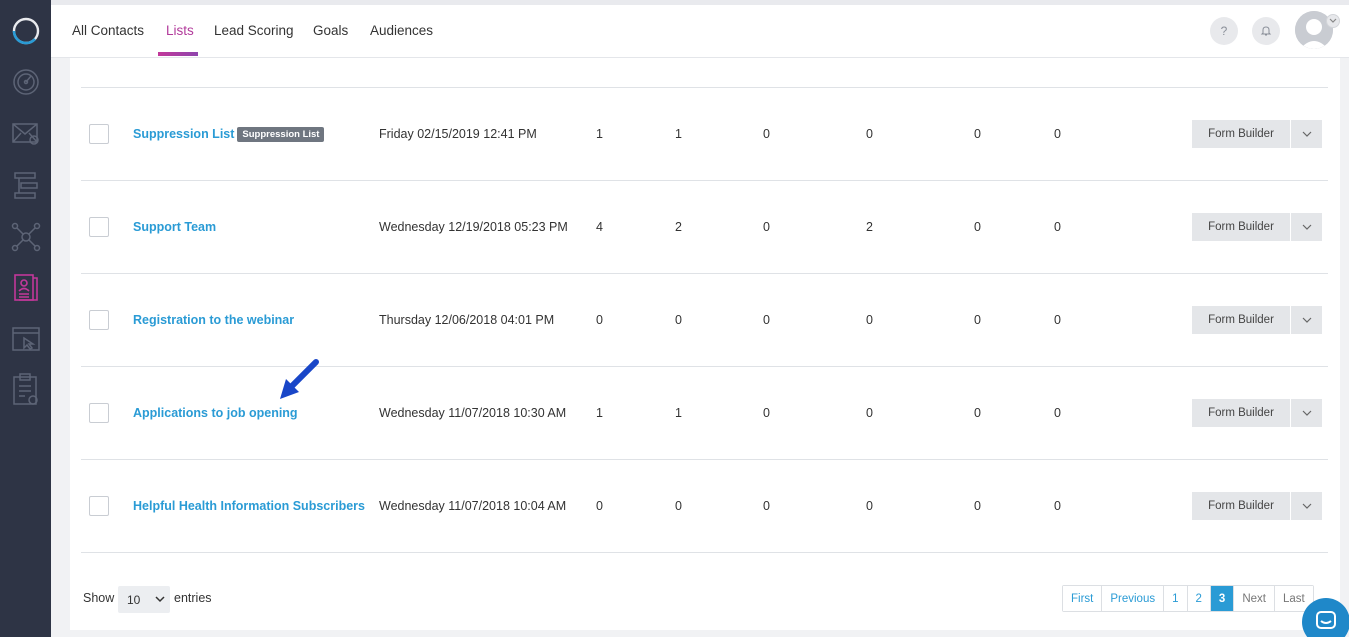 This screenshot has width=1349, height=637. Describe the element at coordinates (1325, 617) in the screenshot. I see `chat-widget-button` at that location.